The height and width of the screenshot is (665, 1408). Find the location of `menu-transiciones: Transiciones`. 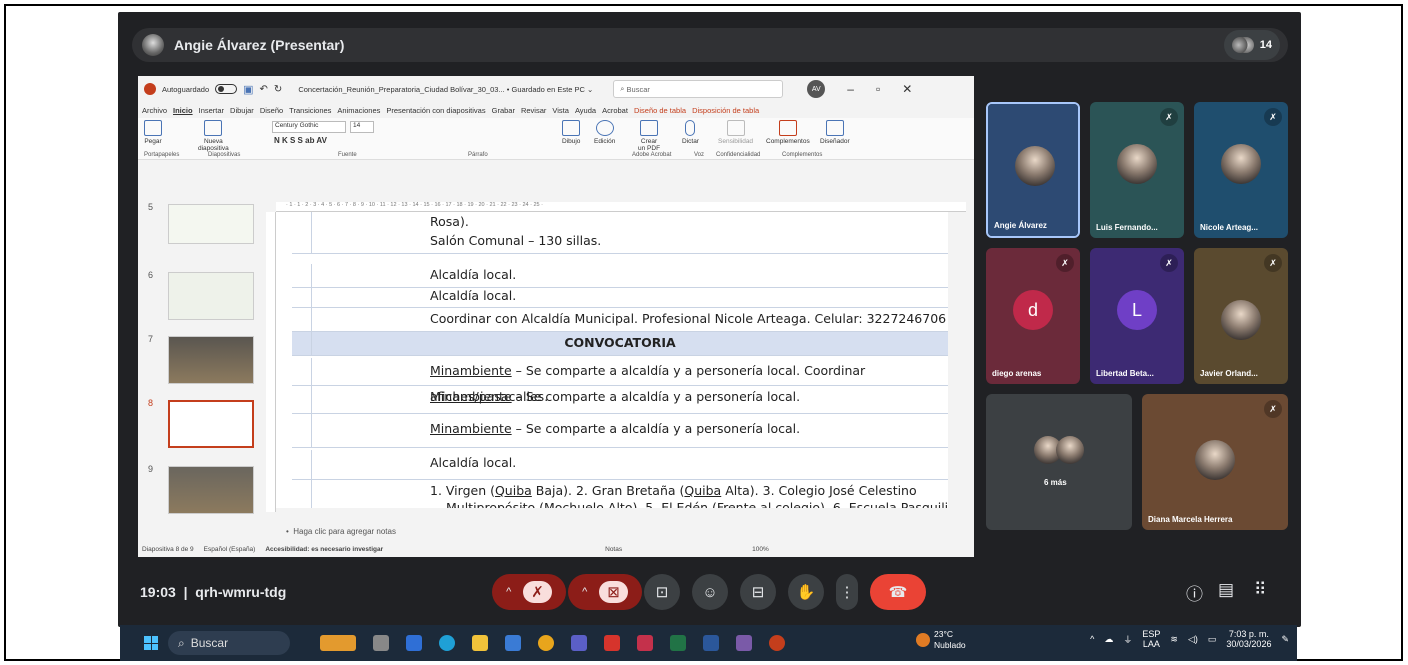

menu-transiciones: Transiciones is located at coordinates (310, 110).